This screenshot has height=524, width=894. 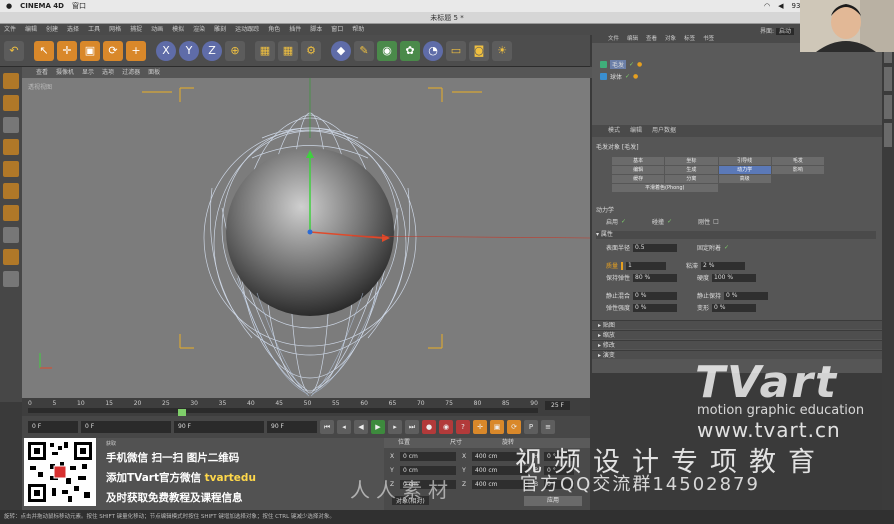 I want to click on menu-item-7: 动画, so click(x=157, y=29).